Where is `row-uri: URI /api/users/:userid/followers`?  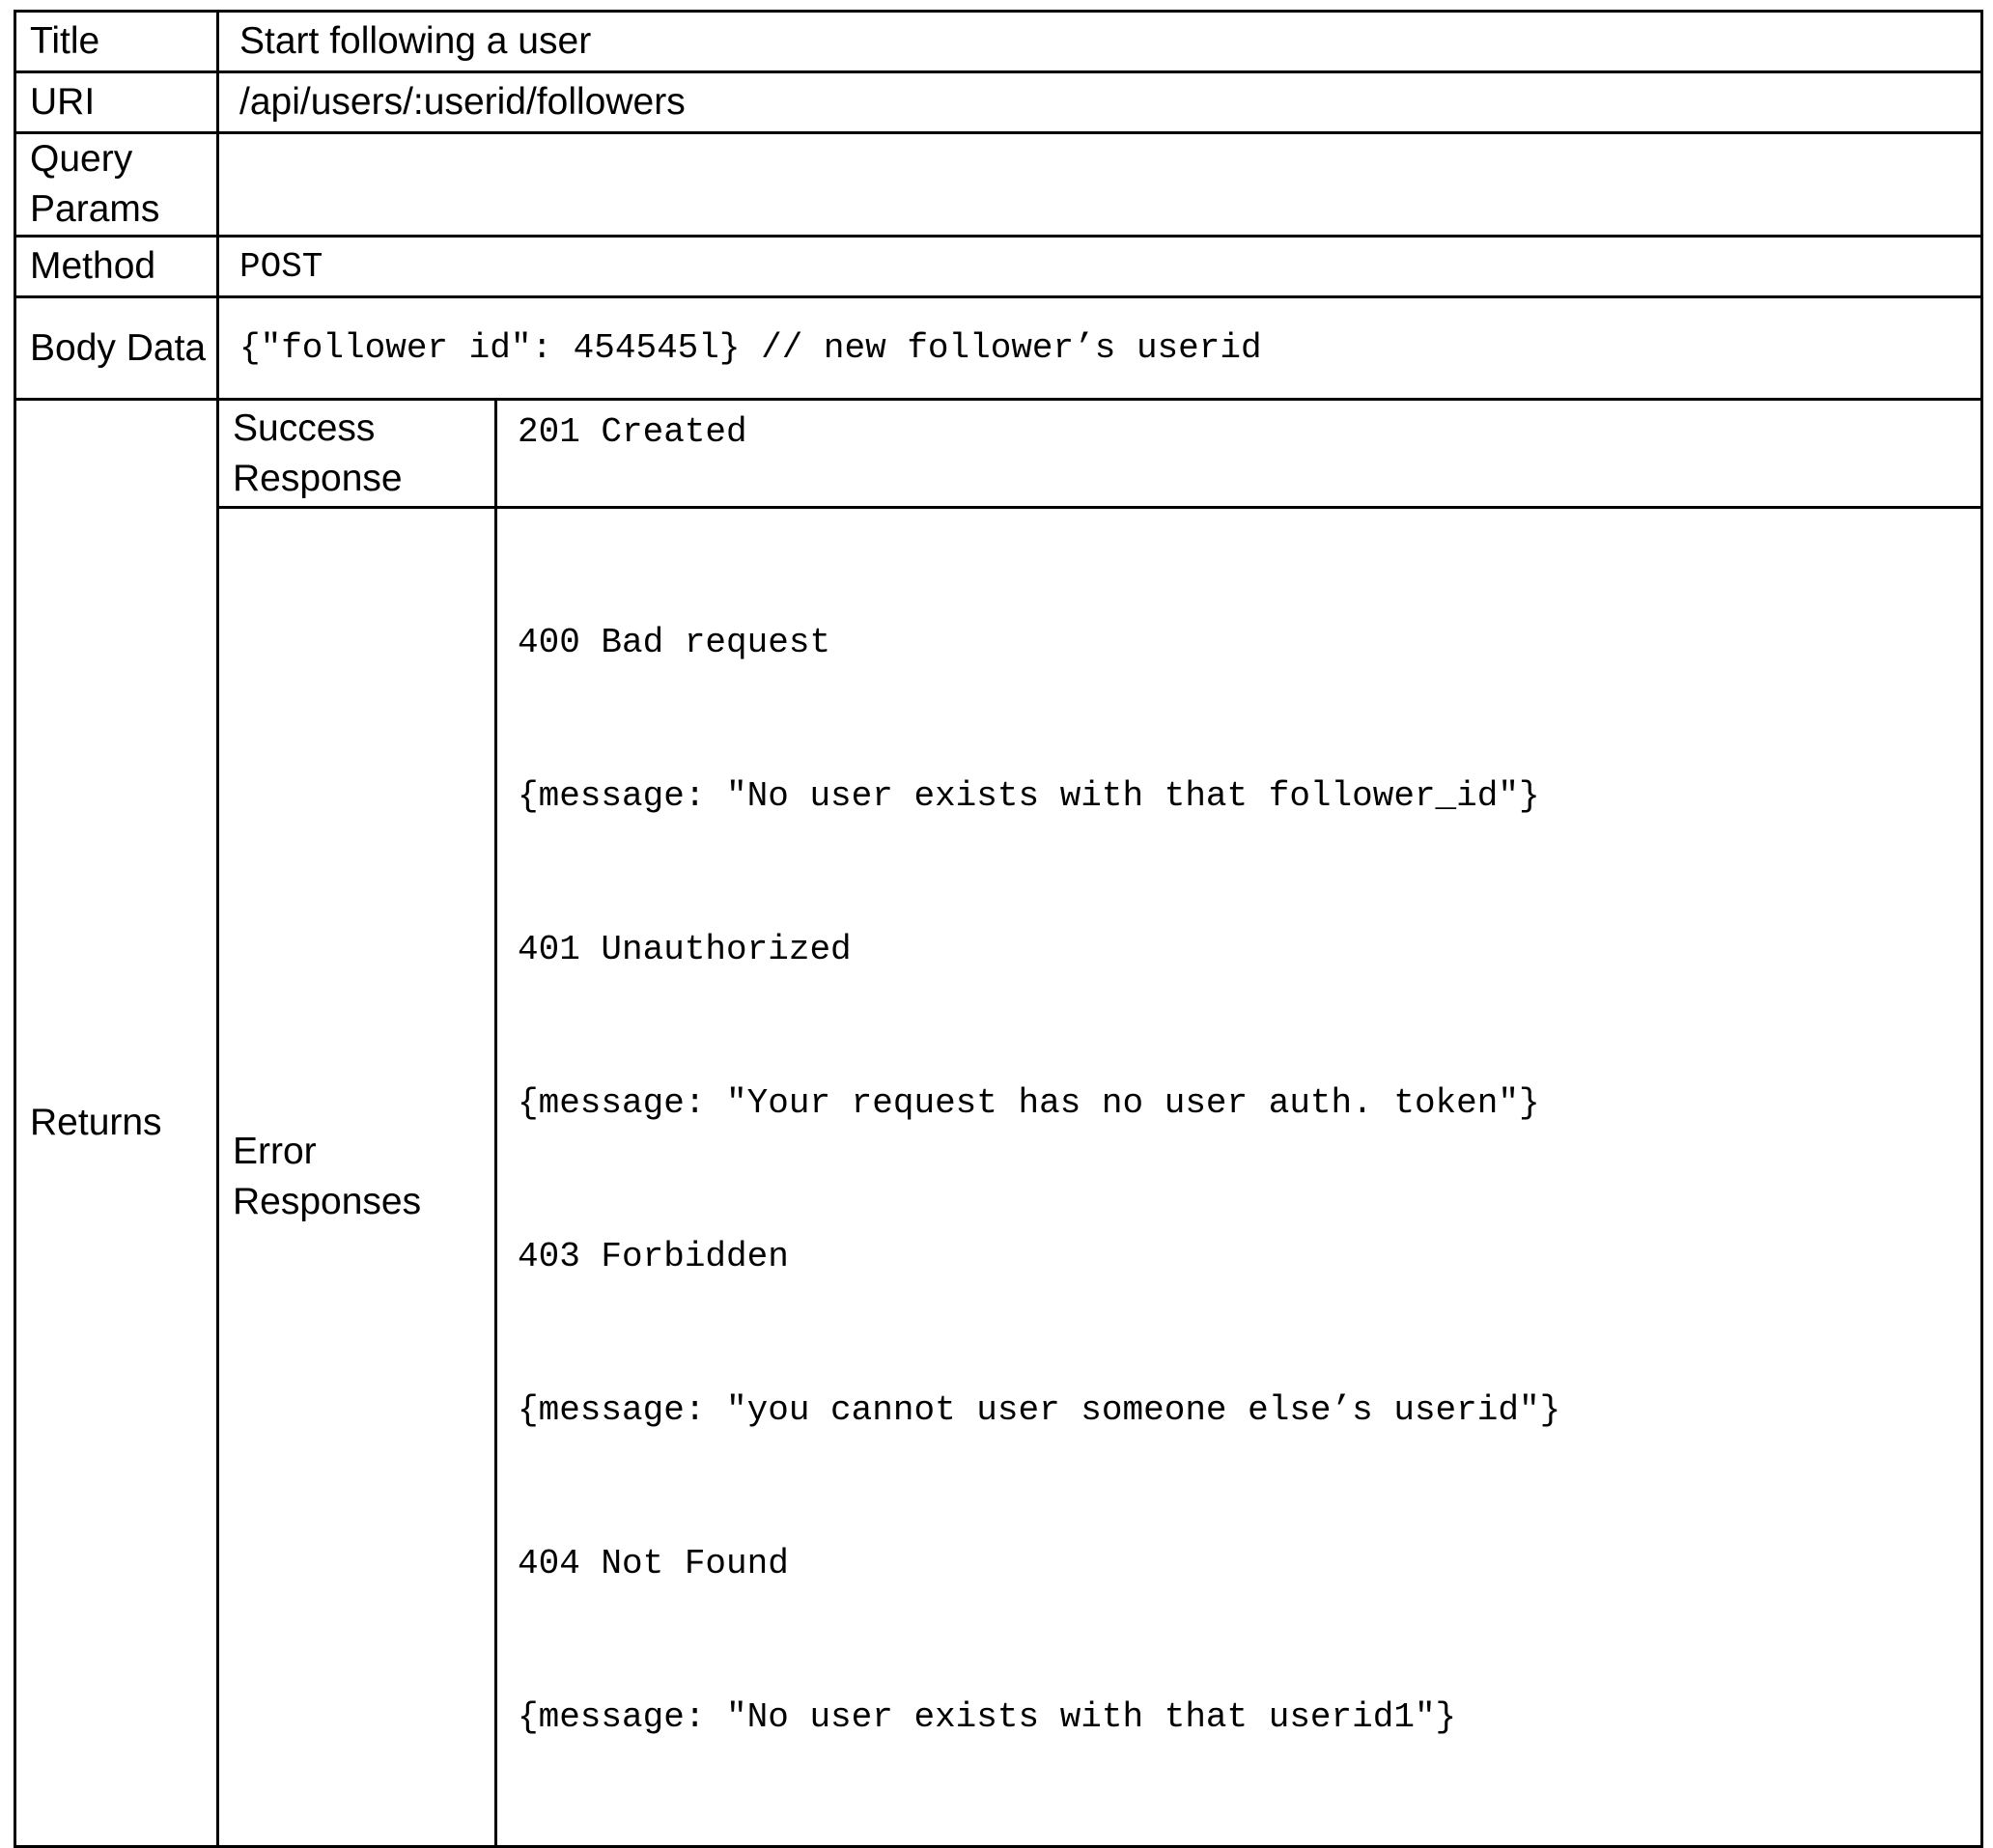
row-uri: URI /api/users/:userid/followers is located at coordinates (998, 102).